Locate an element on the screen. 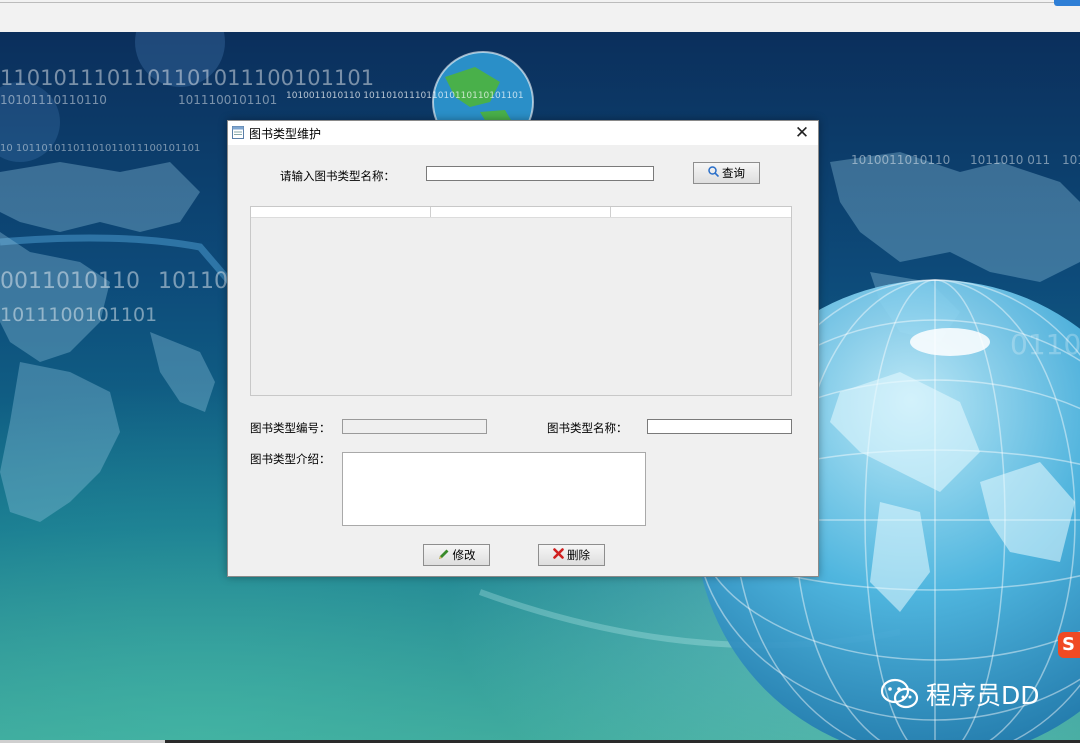 The width and height of the screenshot is (1080, 743). binary-text: 1101011101101101011100101101 is located at coordinates (187, 78).